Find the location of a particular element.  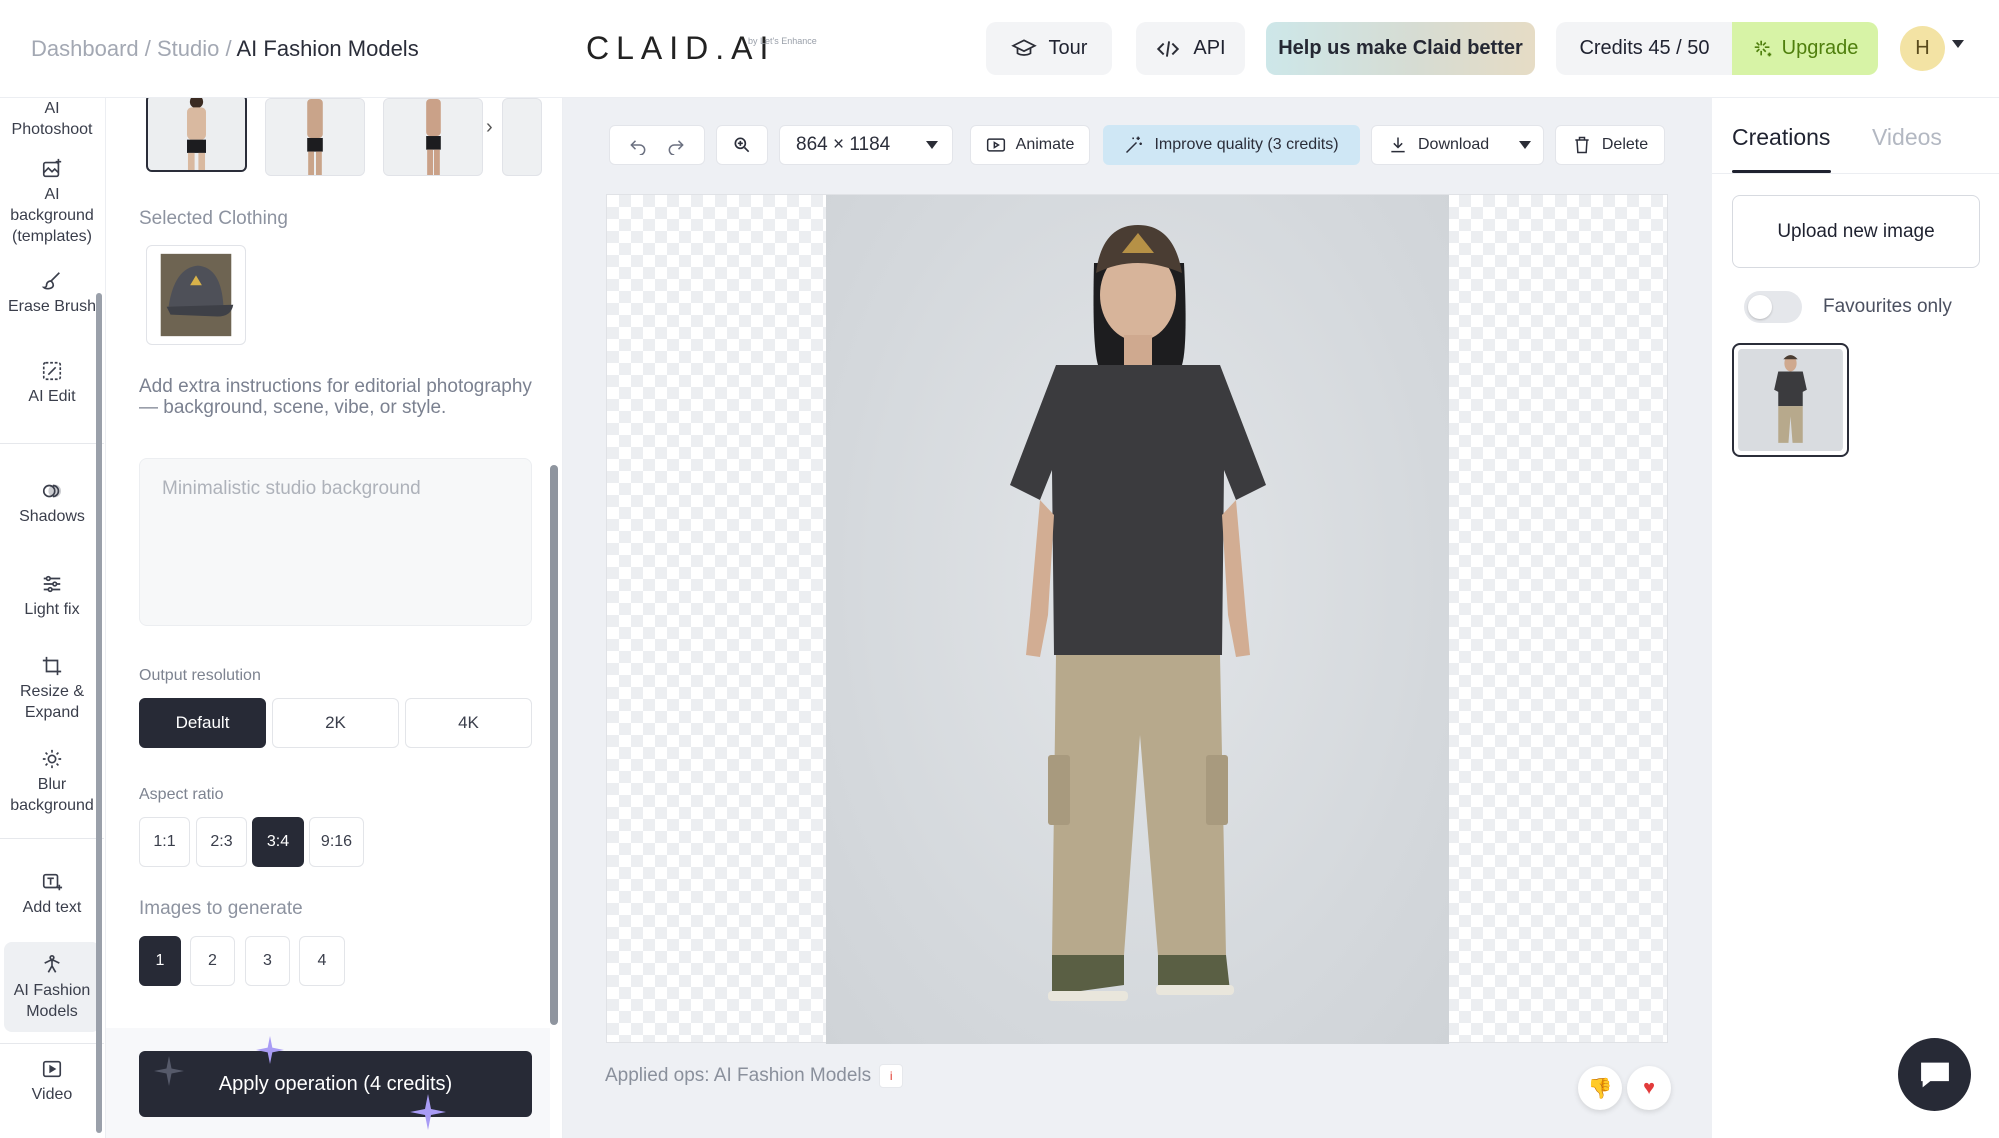

applied-ops-label: Applied ops: AI Fashion Models is located at coordinates (738, 1075).